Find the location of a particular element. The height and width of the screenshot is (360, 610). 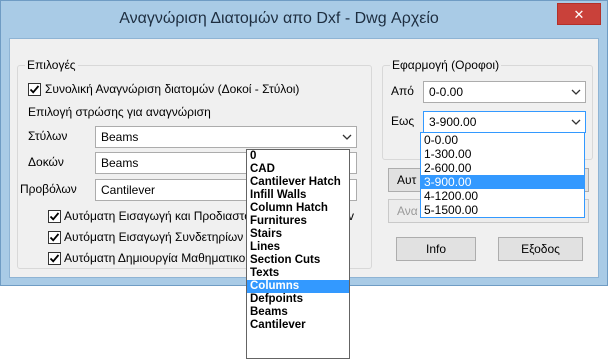

layer-option: Column Hatch is located at coordinates (298, 208).